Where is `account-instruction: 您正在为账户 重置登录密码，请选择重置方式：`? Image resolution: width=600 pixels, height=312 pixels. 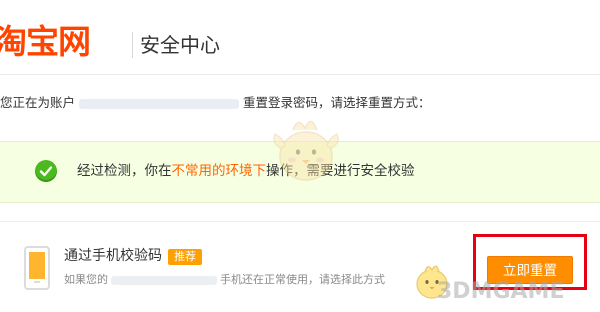
account-instruction: 您正在为账户 重置登录密码，请选择重置方式： is located at coordinates (215, 103).